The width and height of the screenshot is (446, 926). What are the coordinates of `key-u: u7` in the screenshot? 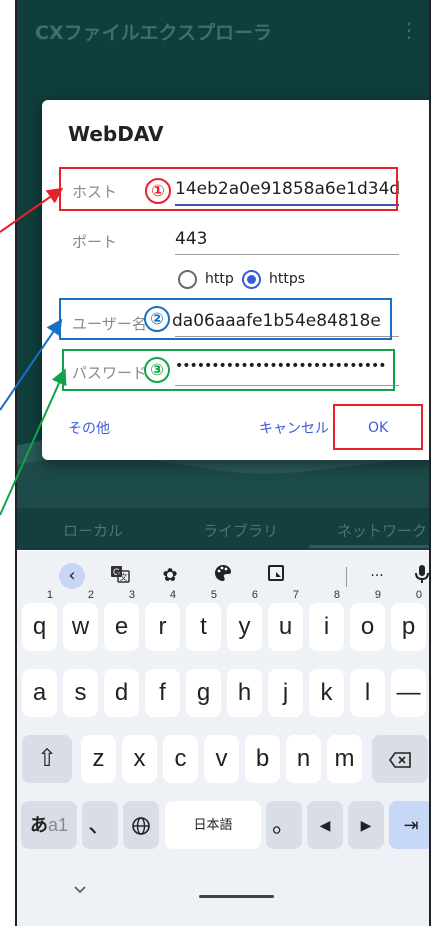 It's located at (285, 620).